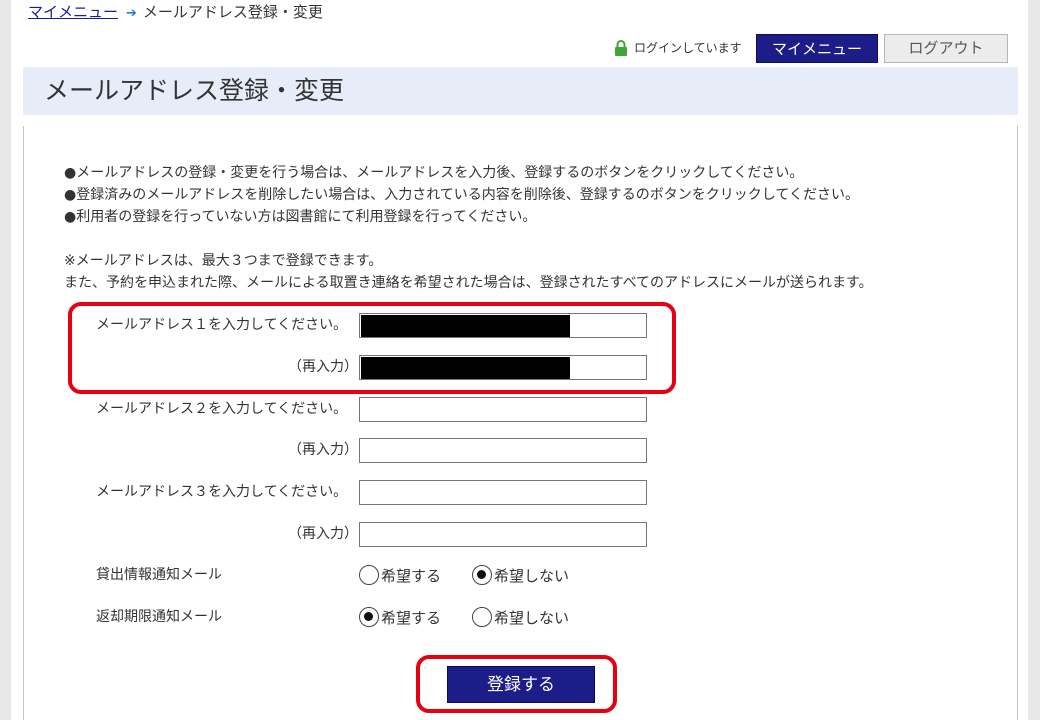 This screenshot has height=720, width=1040. What do you see at coordinates (621, 47) in the screenshot?
I see `lock-icon` at bounding box center [621, 47].